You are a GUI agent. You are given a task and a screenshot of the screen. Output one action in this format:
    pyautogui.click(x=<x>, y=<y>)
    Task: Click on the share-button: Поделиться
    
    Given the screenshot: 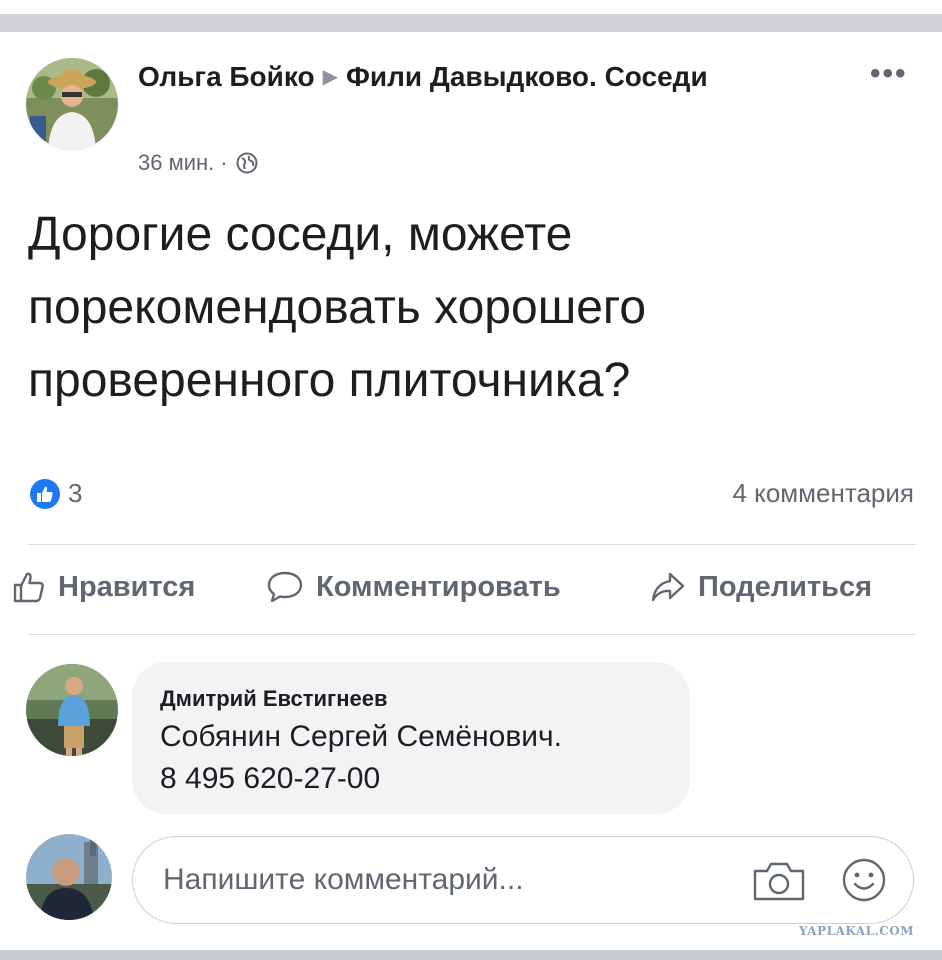 What is the action you would take?
    pyautogui.click(x=761, y=587)
    